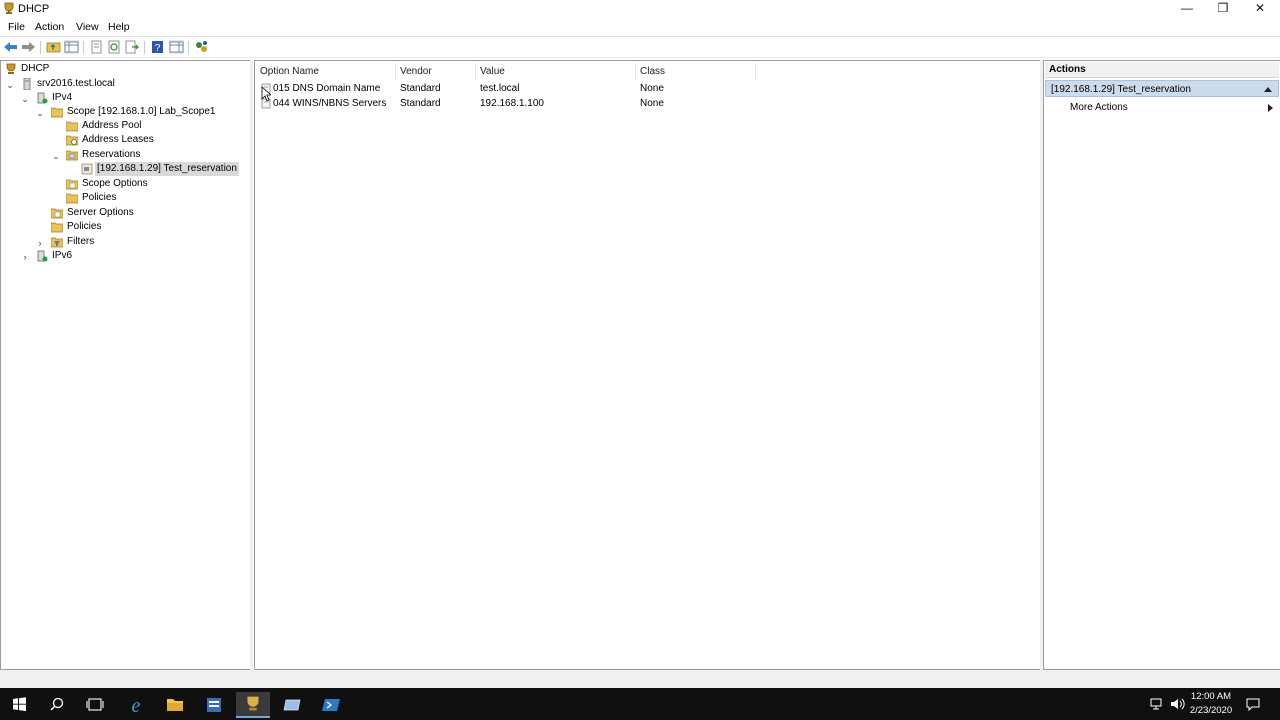  I want to click on back-arrow-icon, so click(10, 47).